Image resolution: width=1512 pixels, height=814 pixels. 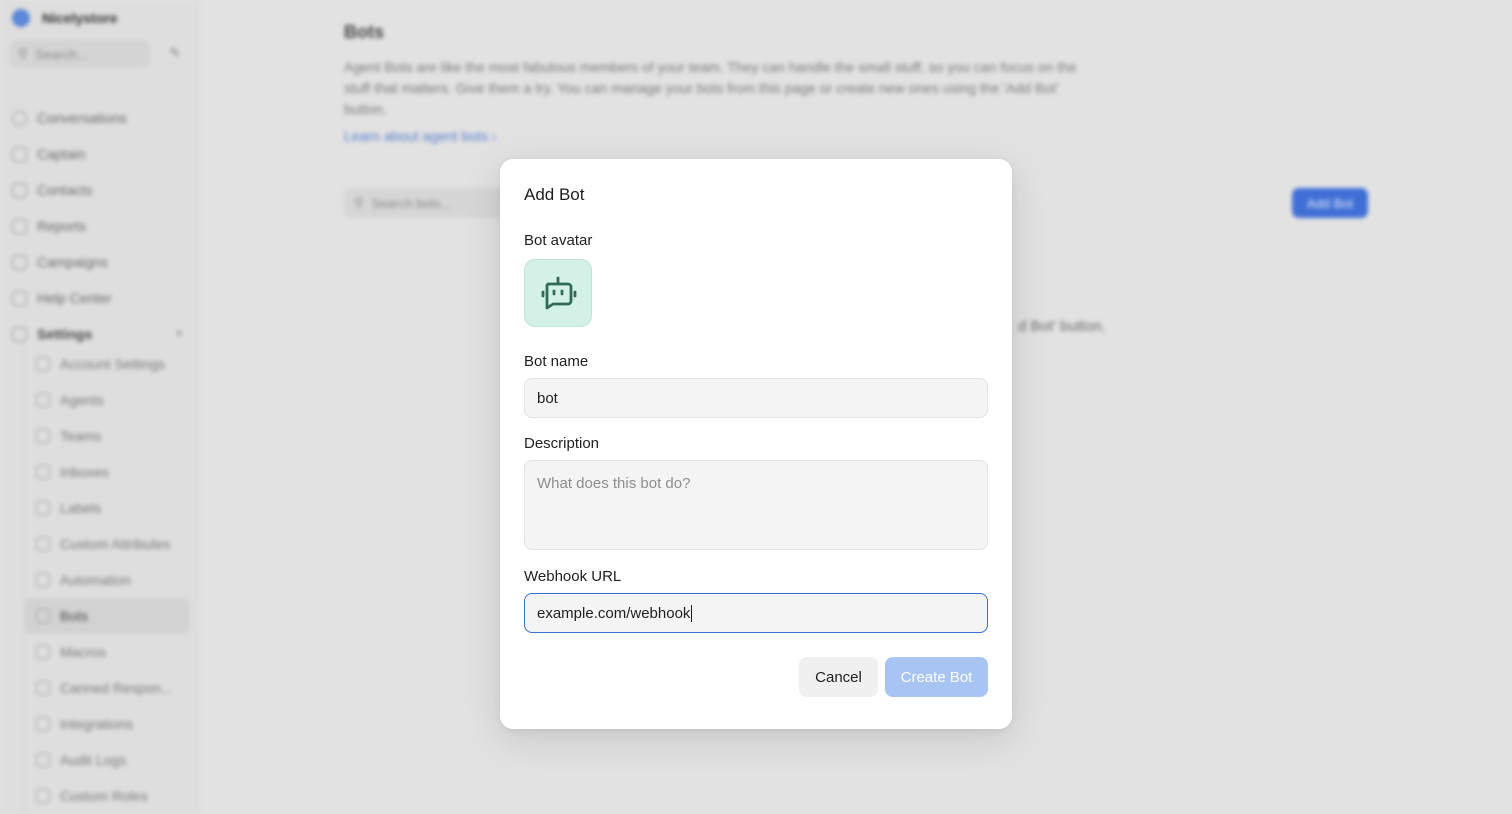 I want to click on sidebar-item-macros: Macros, so click(x=107, y=652).